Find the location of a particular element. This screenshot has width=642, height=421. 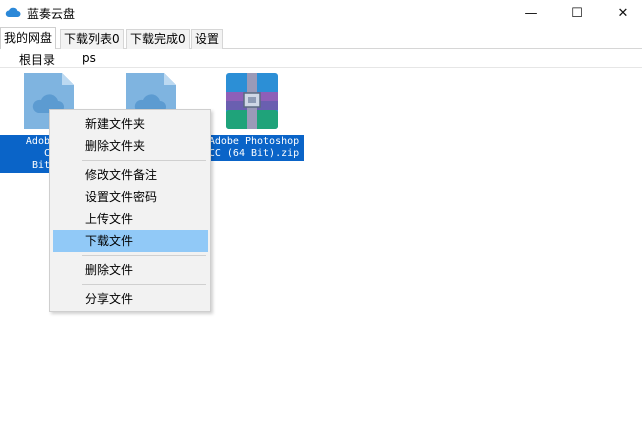

close-button: ✕ is located at coordinates (621, 13).